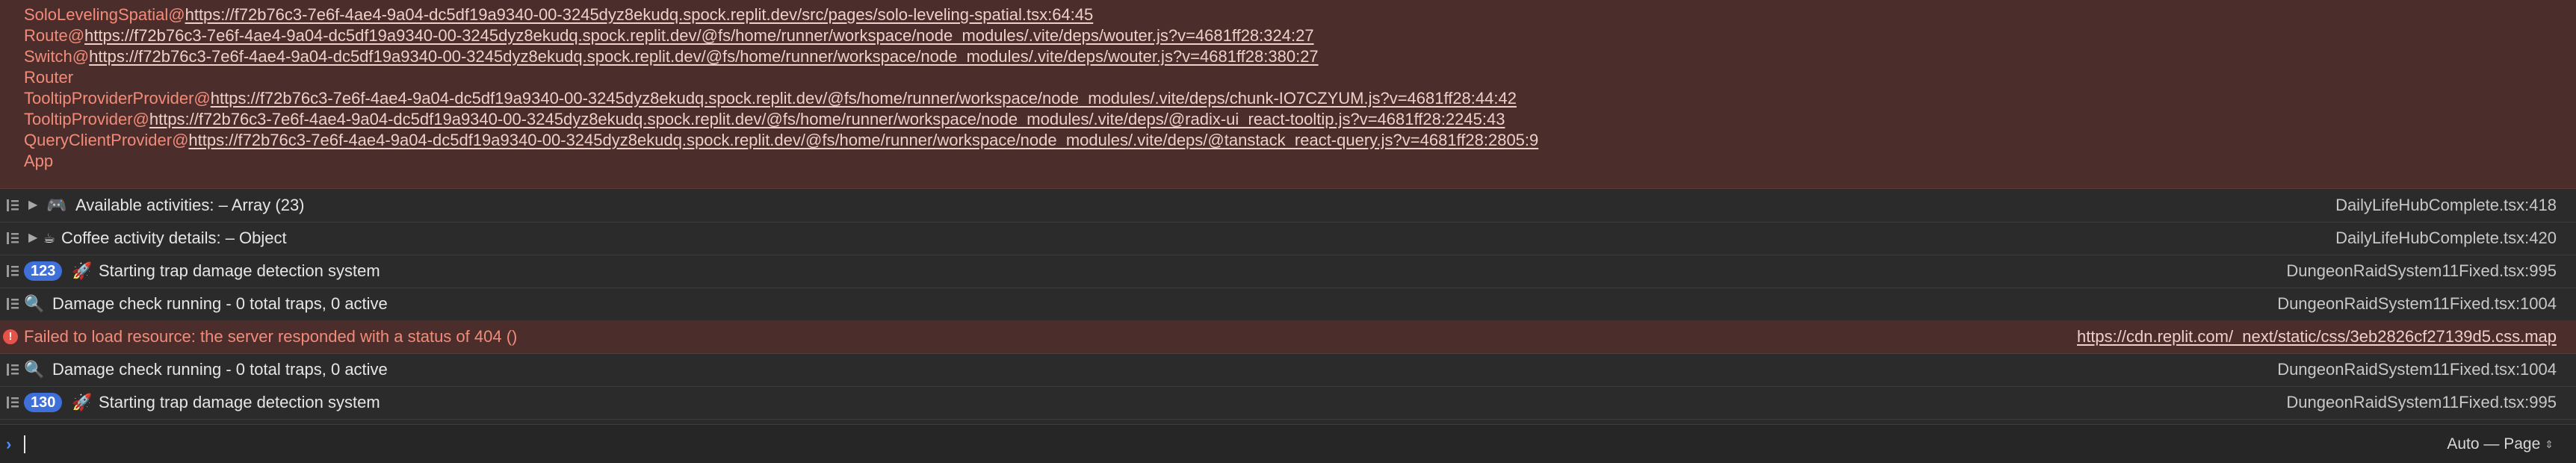 This screenshot has height=463, width=2576. What do you see at coordinates (54, 36) in the screenshot?
I see `stack-function: Route@` at bounding box center [54, 36].